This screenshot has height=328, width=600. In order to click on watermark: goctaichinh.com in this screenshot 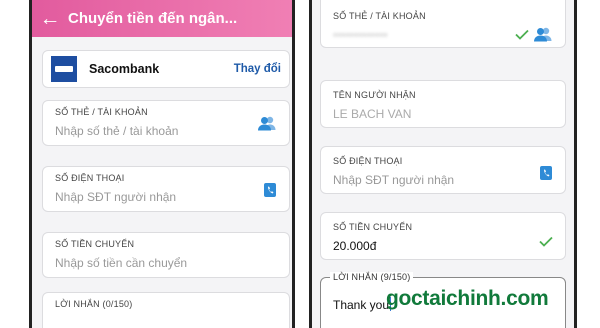, I will do `click(467, 298)`.